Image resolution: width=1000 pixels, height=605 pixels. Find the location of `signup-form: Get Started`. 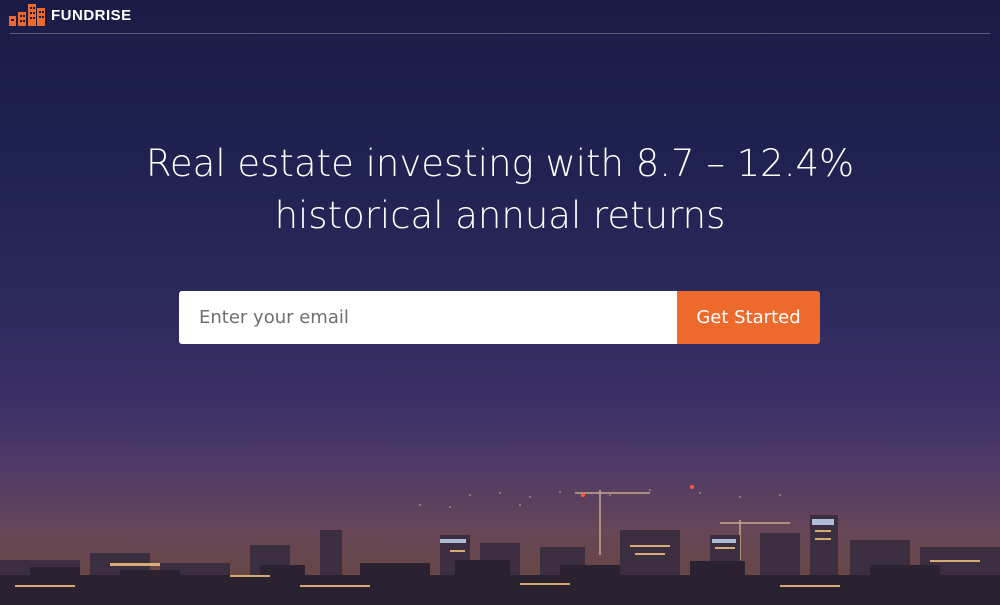

signup-form: Get Started is located at coordinates (499, 317).